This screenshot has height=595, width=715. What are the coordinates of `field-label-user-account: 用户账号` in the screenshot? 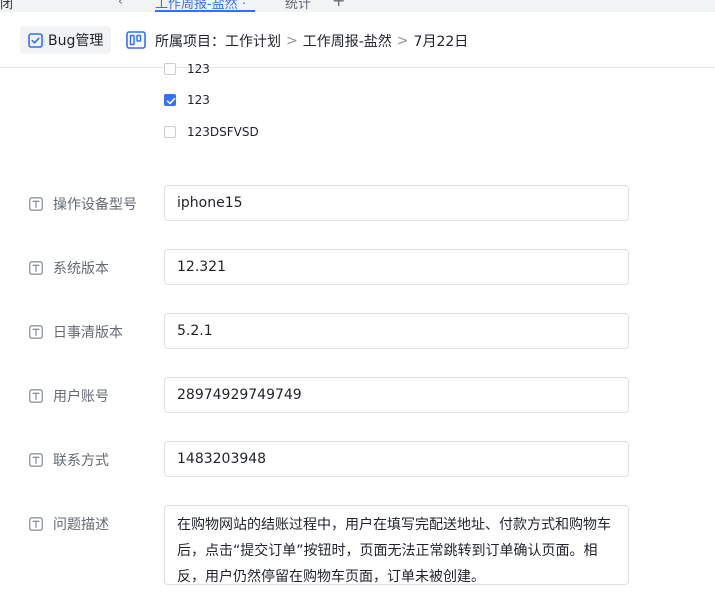 It's located at (69, 396).